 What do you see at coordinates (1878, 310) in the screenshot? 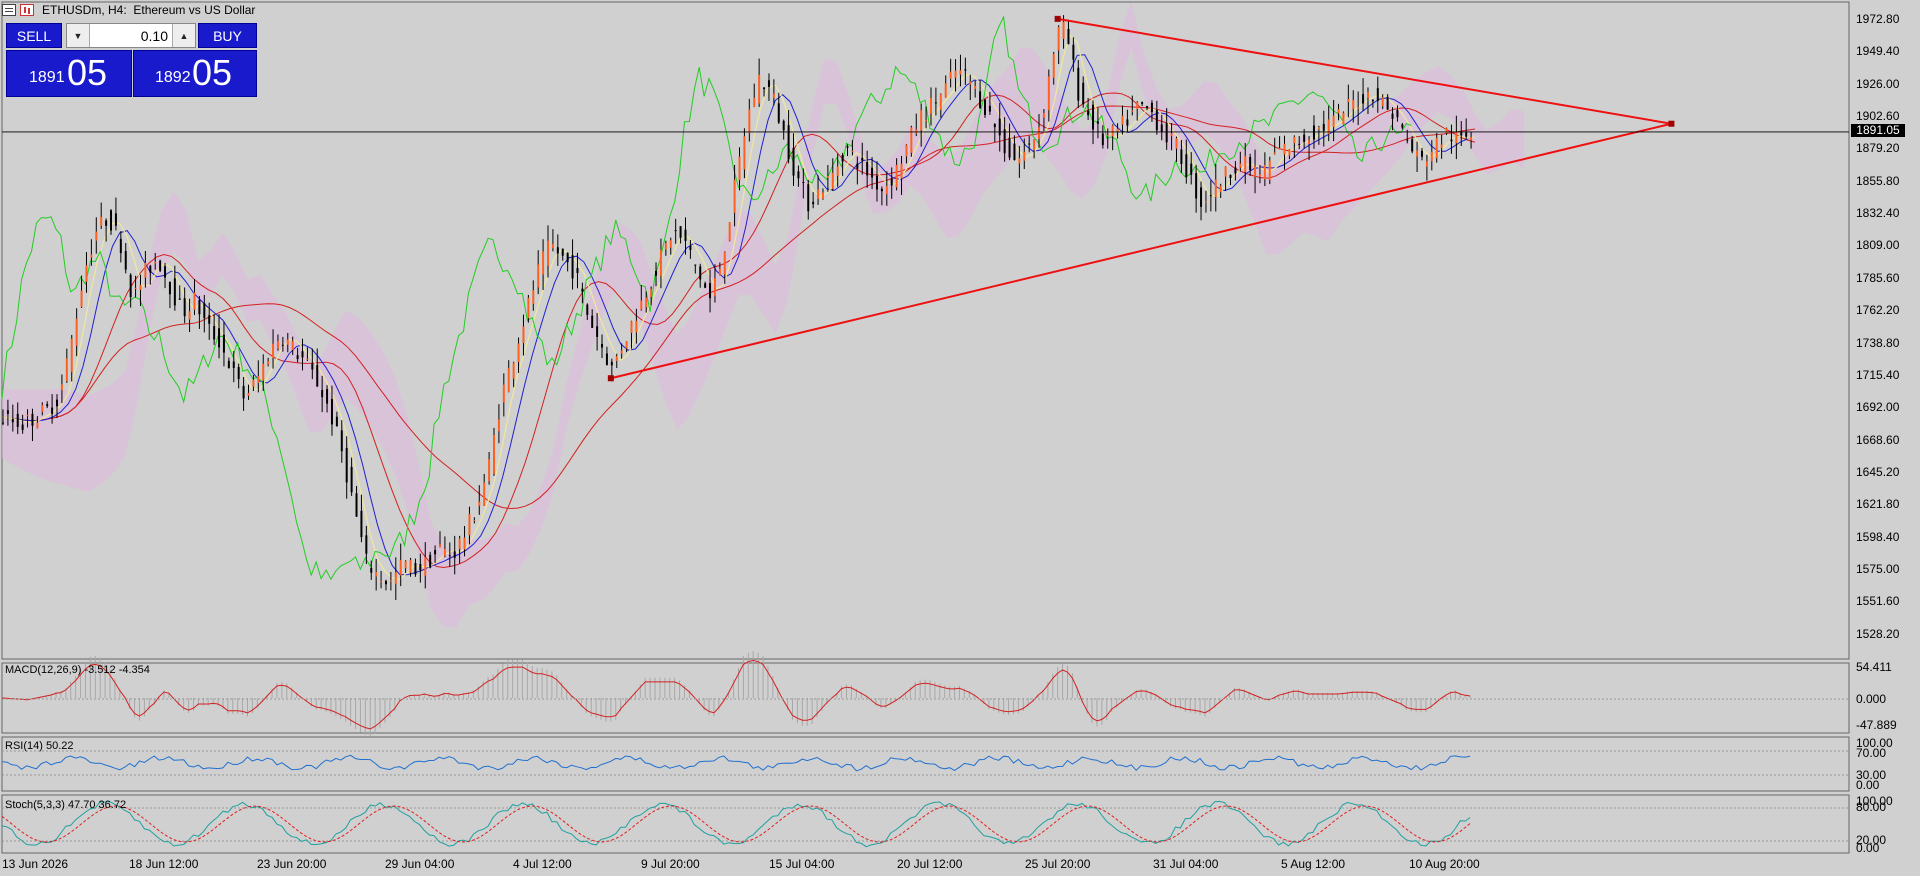
I see `price-axis-label: 1762.20` at bounding box center [1878, 310].